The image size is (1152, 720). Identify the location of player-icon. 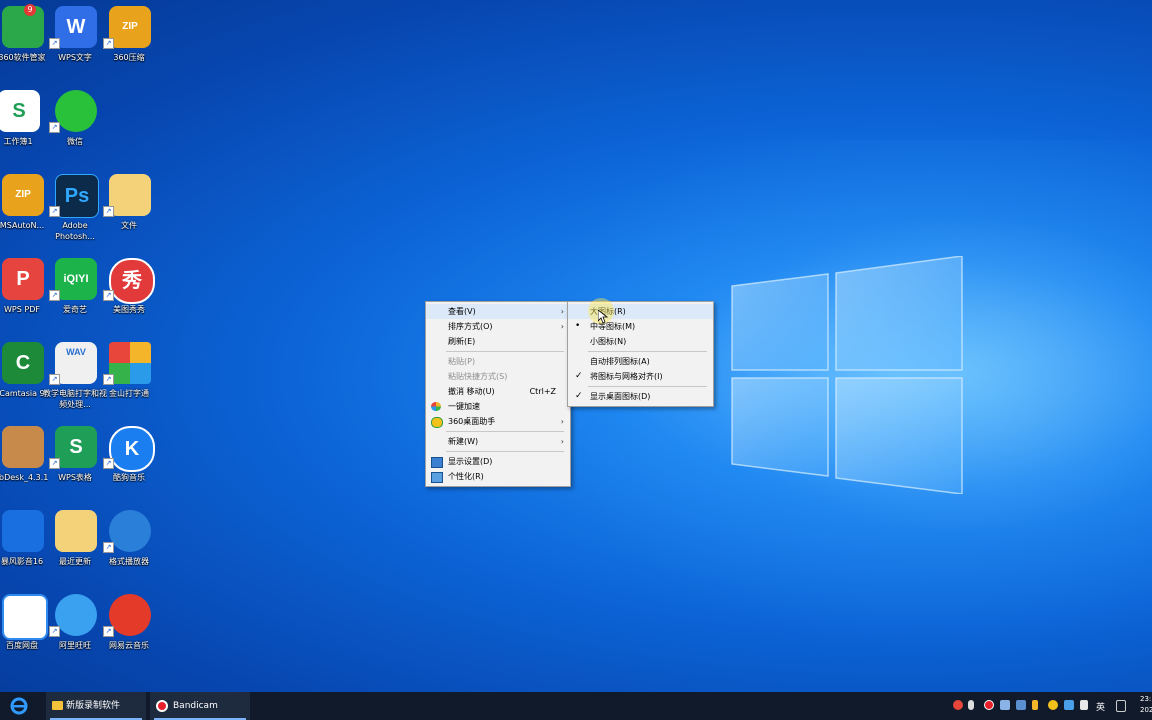
(130, 531).